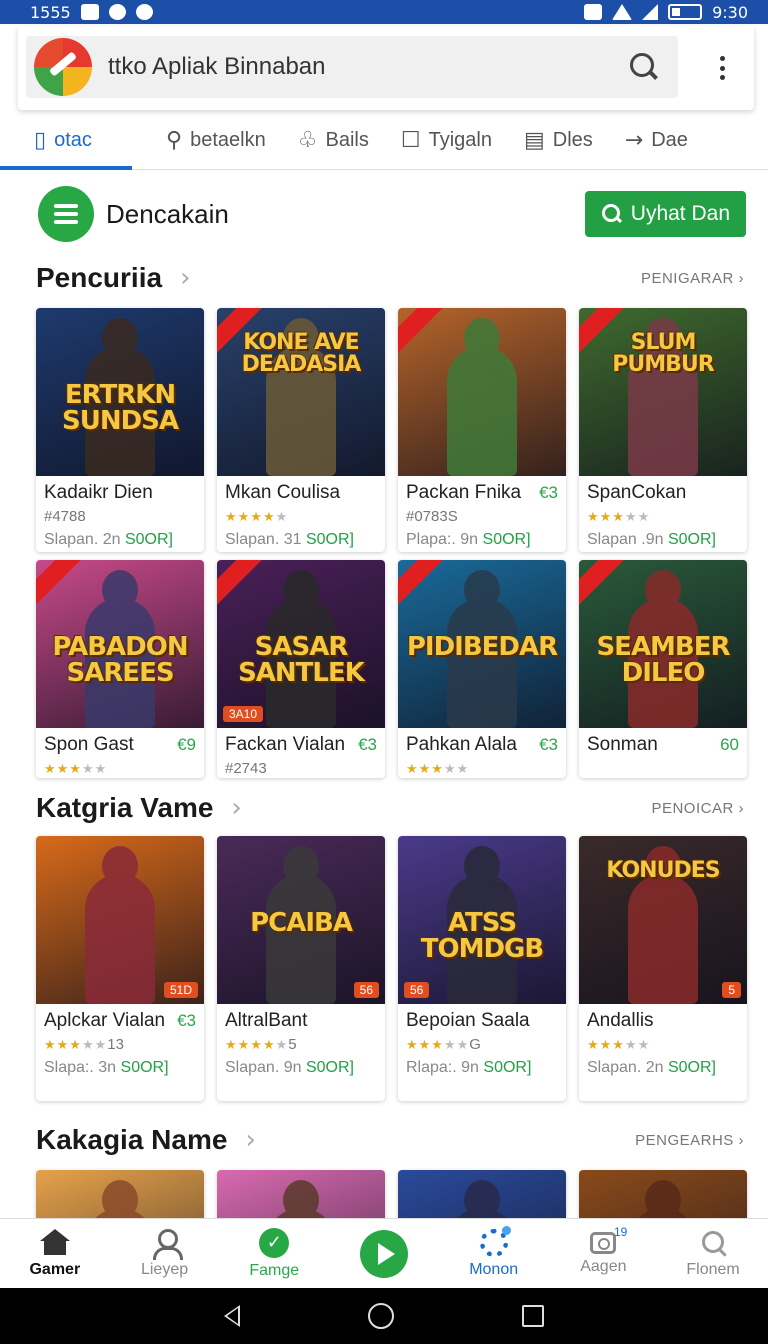 This screenshot has height=1344, width=768. What do you see at coordinates (713, 1254) in the screenshot?
I see `nav-flonem: Flonem` at bounding box center [713, 1254].